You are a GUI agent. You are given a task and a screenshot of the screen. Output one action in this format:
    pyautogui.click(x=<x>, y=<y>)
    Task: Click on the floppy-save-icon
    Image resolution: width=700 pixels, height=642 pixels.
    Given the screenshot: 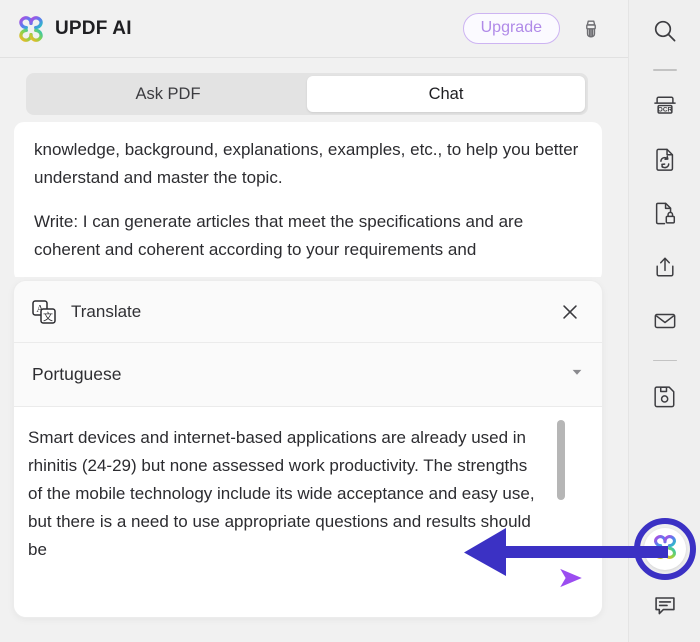 What is the action you would take?
    pyautogui.click(x=665, y=398)
    